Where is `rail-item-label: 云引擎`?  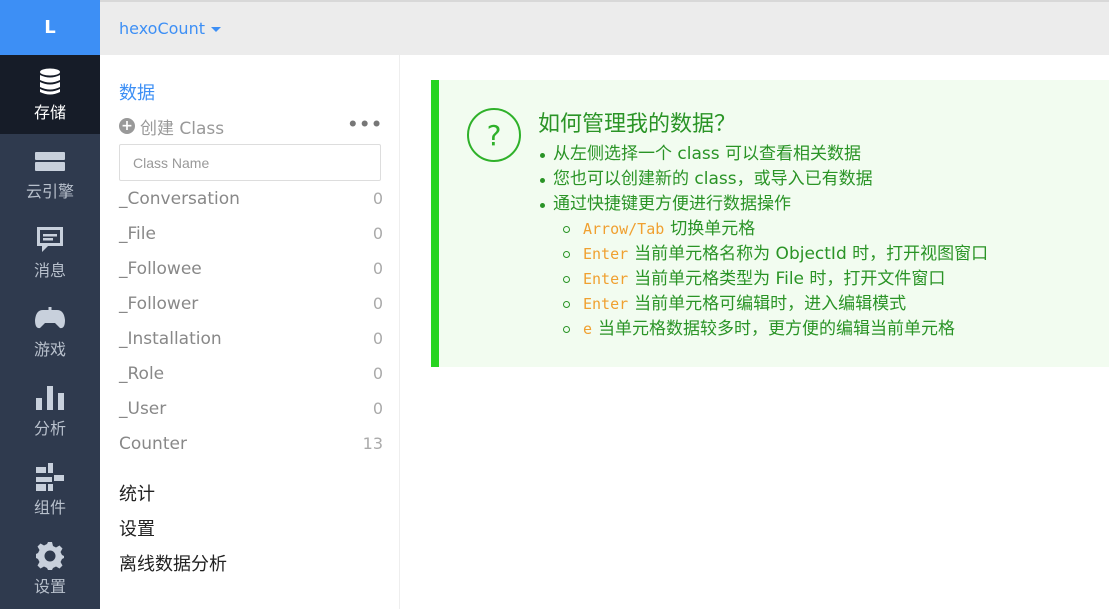
rail-item-label: 云引擎 is located at coordinates (49, 191).